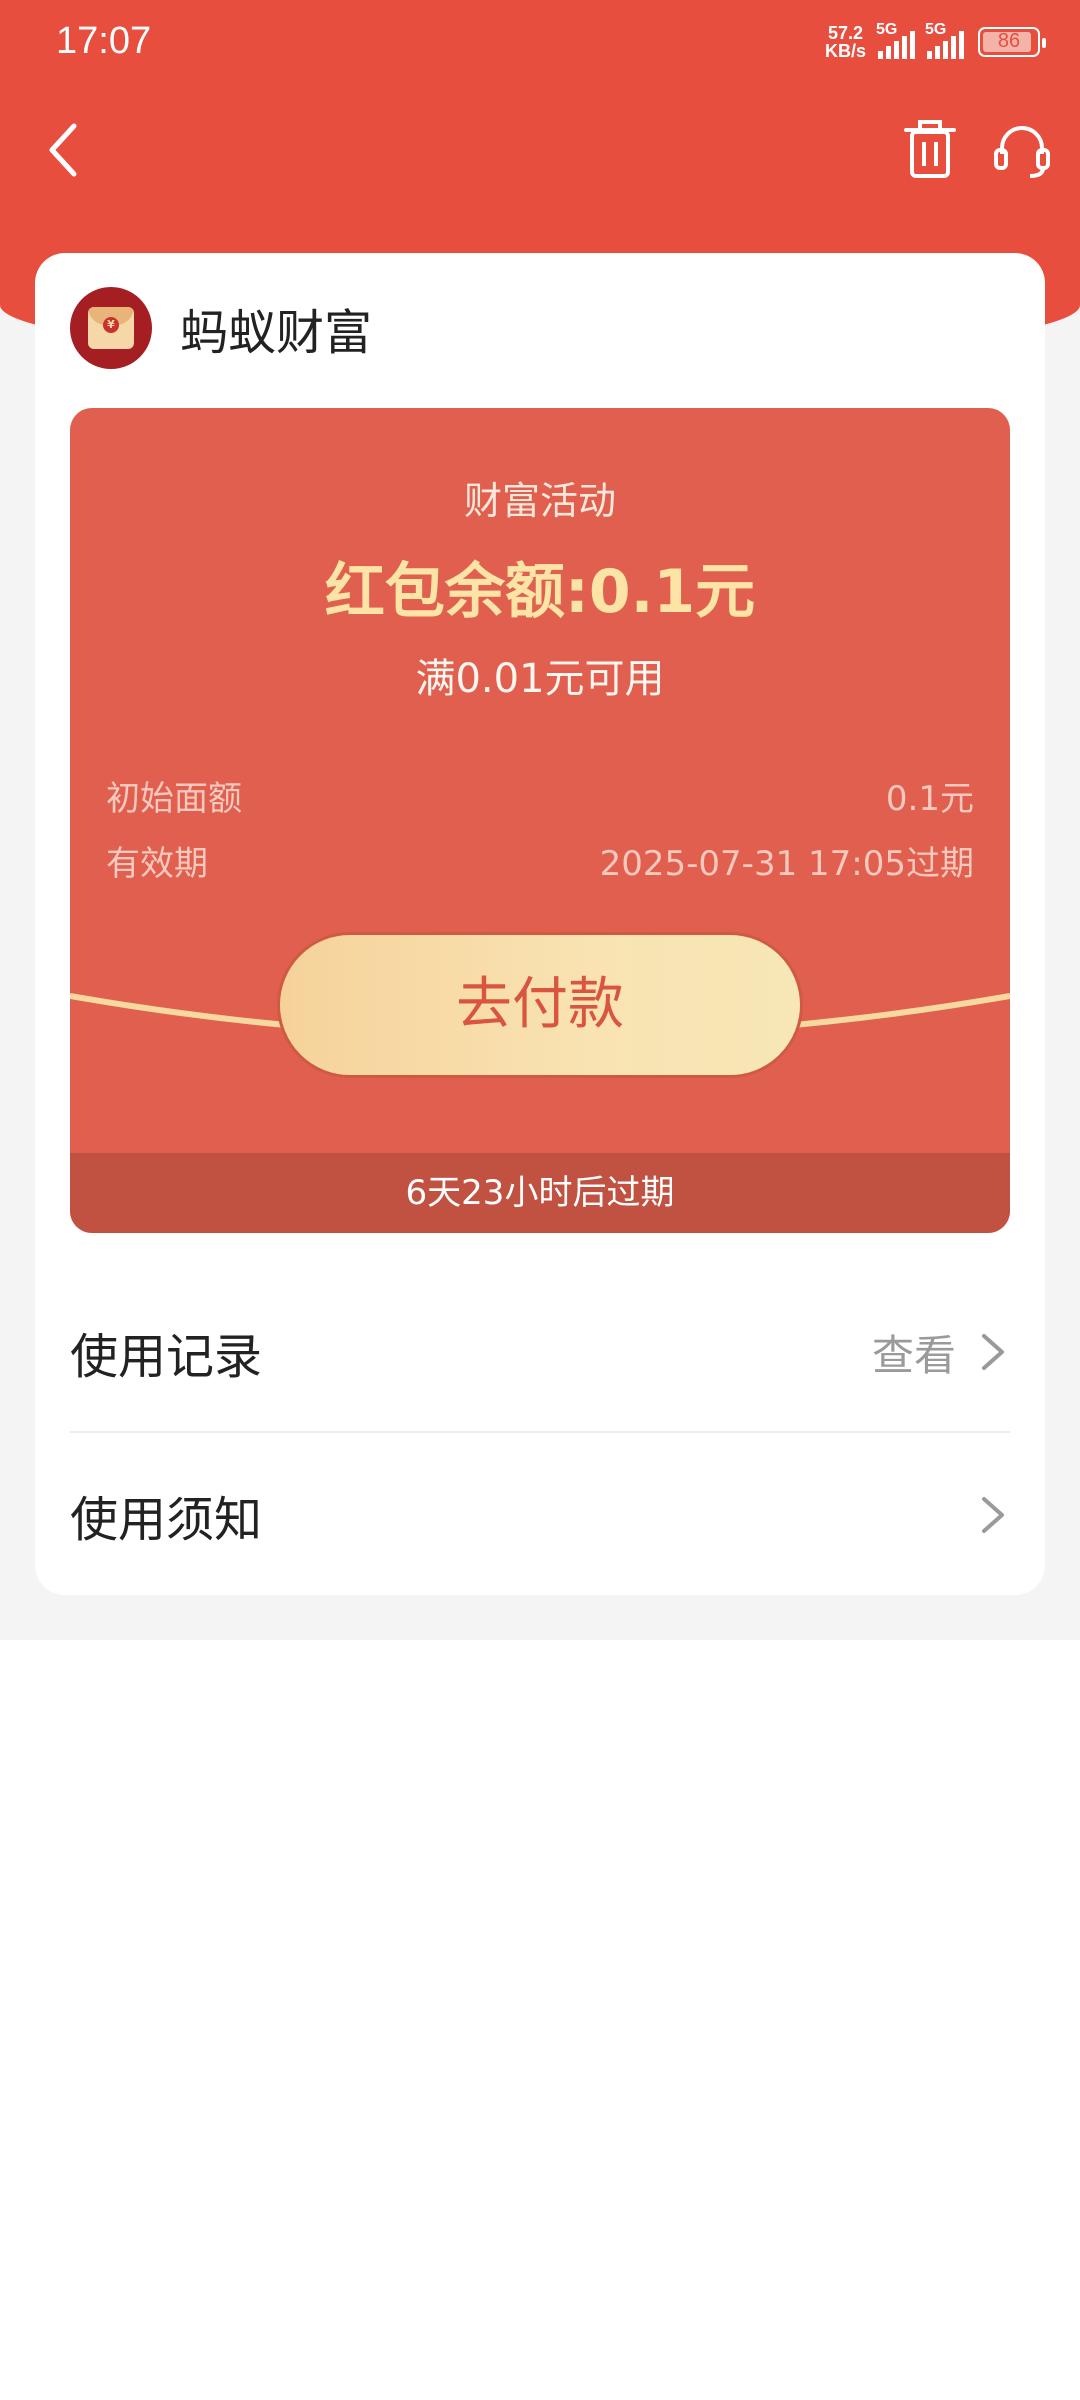  I want to click on trash-icon, so click(930, 149).